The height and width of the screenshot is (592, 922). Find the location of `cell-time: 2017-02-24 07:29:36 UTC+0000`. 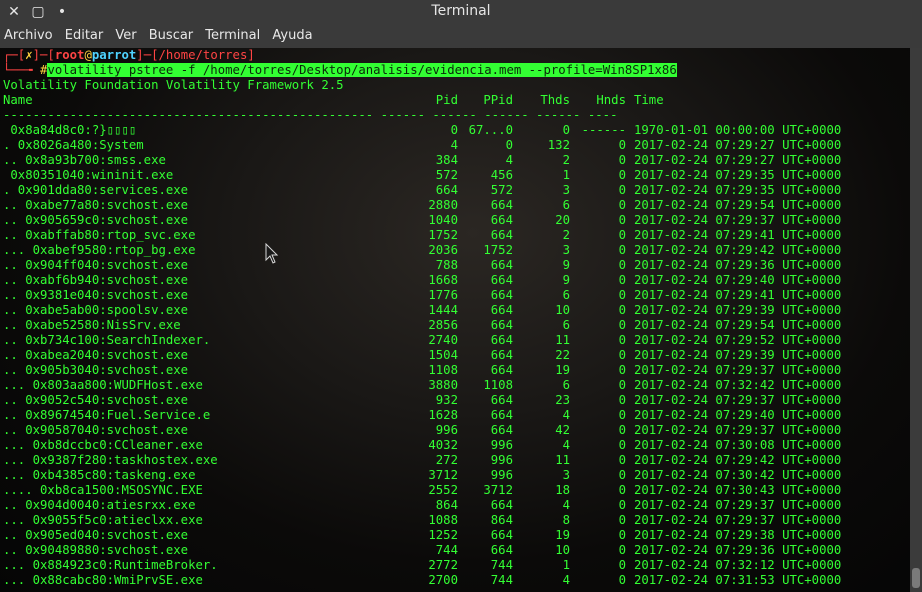

cell-time: 2017-02-24 07:29:36 UTC+0000 is located at coordinates (738, 265).